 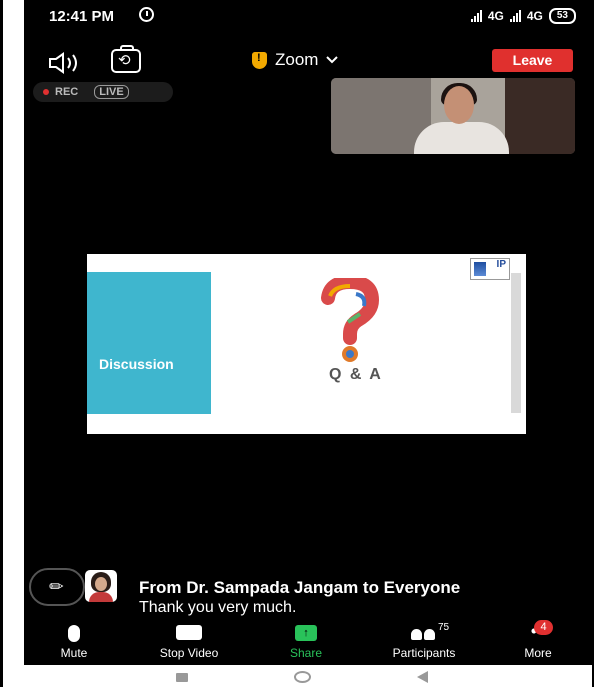 I want to click on video-thumbnail, so click(x=453, y=116).